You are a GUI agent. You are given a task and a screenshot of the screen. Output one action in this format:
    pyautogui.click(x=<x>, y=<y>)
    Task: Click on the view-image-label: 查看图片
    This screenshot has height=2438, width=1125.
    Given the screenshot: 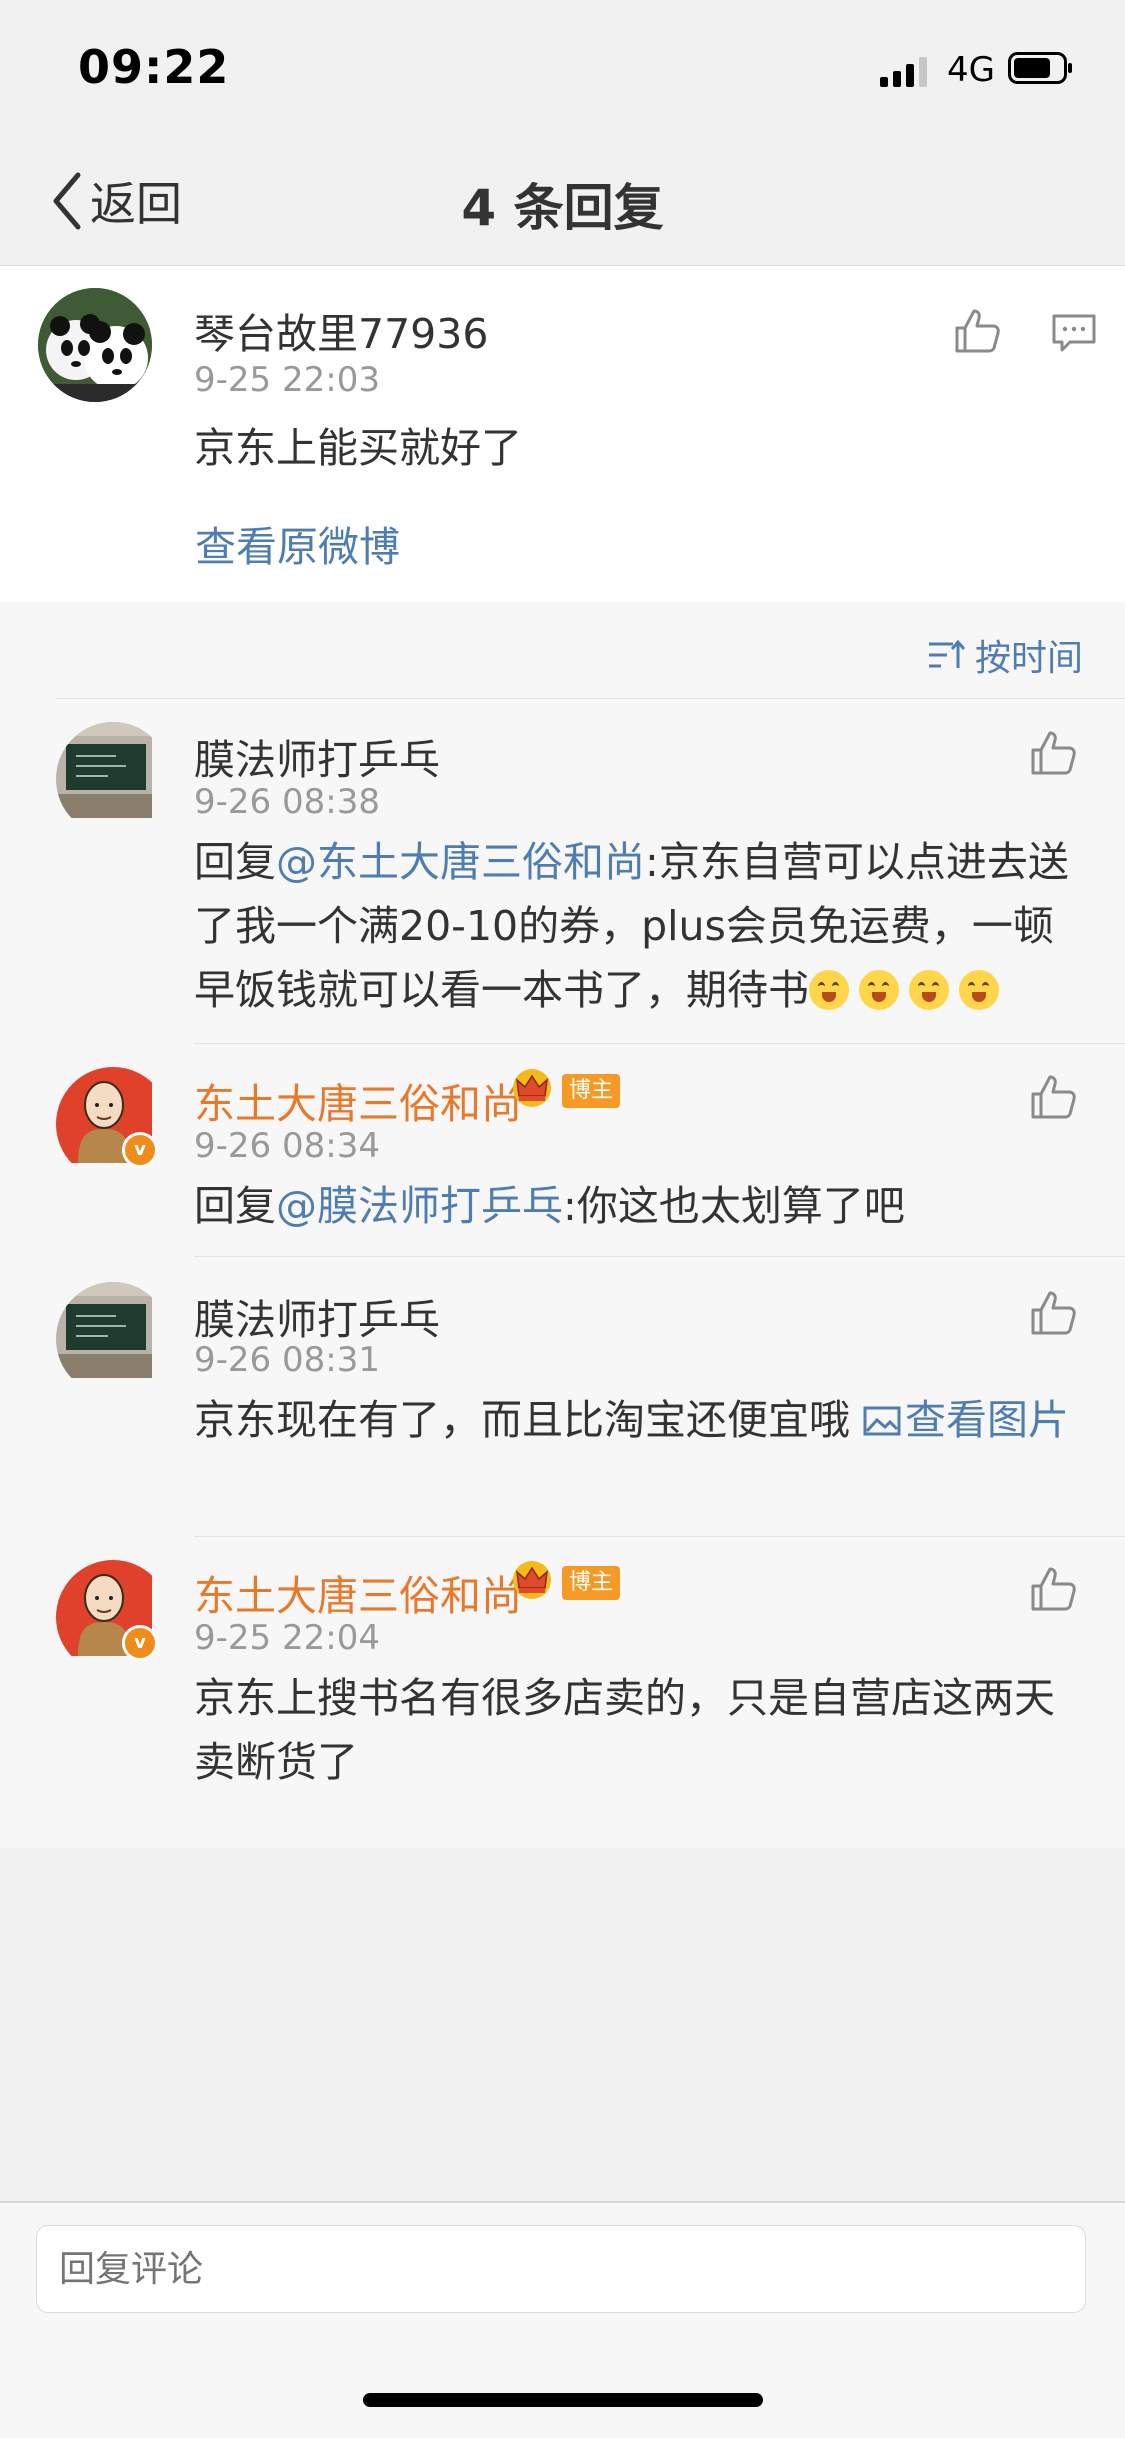 What is the action you would take?
    pyautogui.click(x=987, y=1420)
    